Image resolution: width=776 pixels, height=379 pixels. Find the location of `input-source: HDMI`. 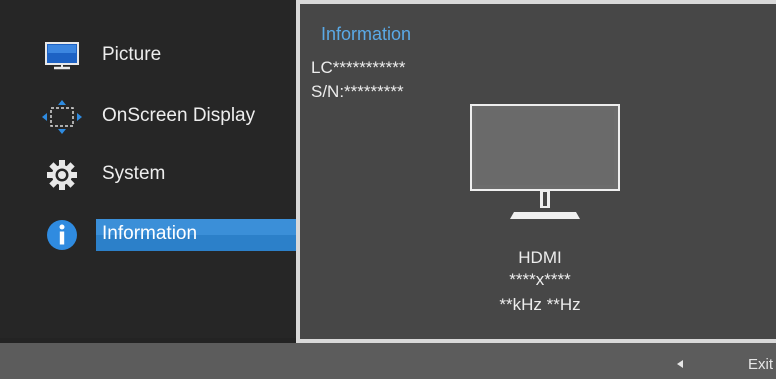

input-source: HDMI is located at coordinates (540, 257).